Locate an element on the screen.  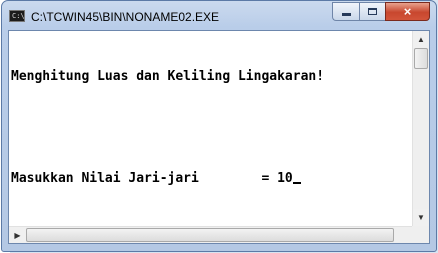
arrow-right-icon: ▶ is located at coordinates (17, 235).